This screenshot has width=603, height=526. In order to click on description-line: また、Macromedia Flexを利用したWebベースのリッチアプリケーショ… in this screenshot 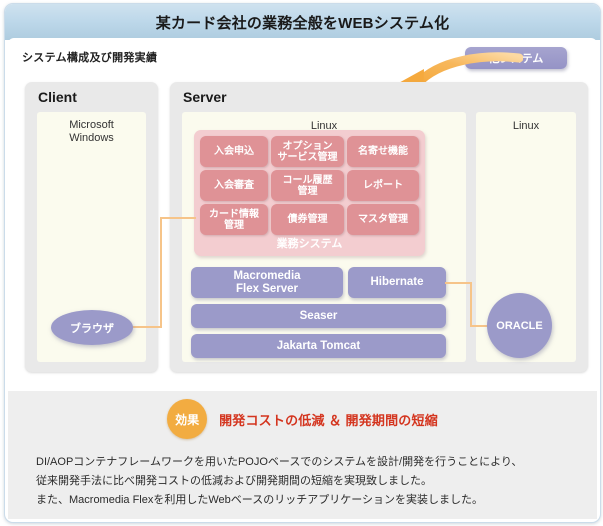, I will do `click(260, 500)`.